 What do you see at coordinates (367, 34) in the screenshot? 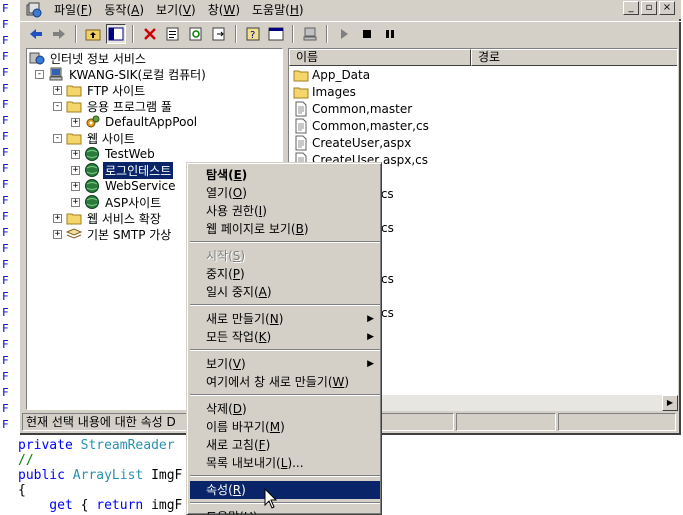
I see `stop-icon` at bounding box center [367, 34].